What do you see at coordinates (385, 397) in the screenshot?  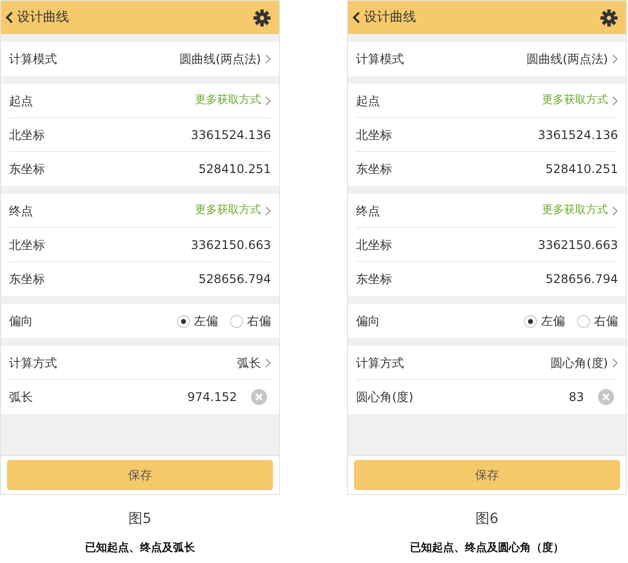 I see `row-label: 圆心角(度)` at bounding box center [385, 397].